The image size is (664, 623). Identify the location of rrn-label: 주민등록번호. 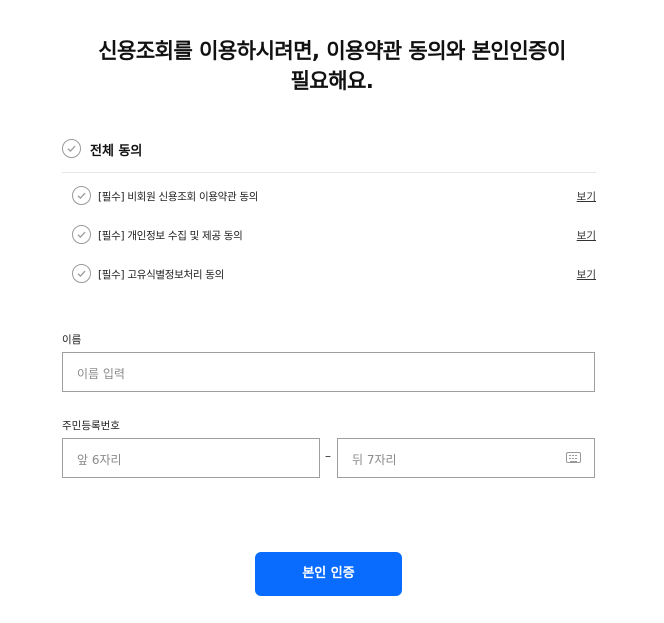
(91, 426).